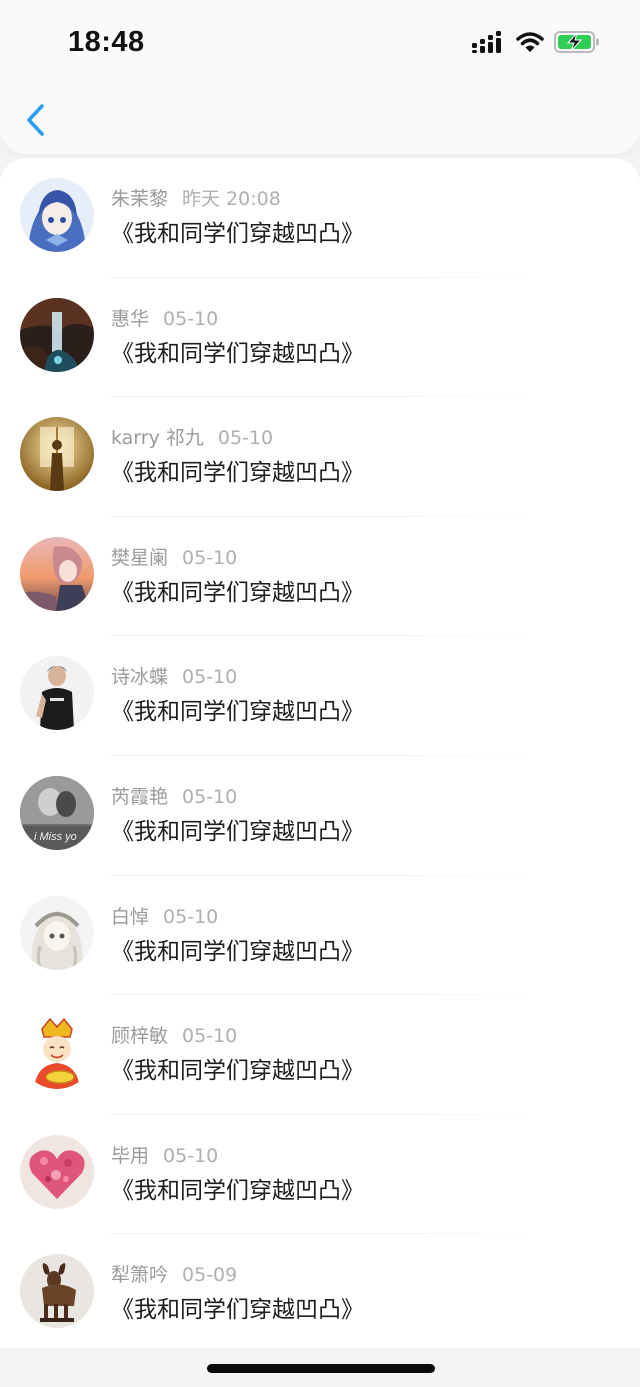  I want to click on user-name: 白悼, so click(130, 917).